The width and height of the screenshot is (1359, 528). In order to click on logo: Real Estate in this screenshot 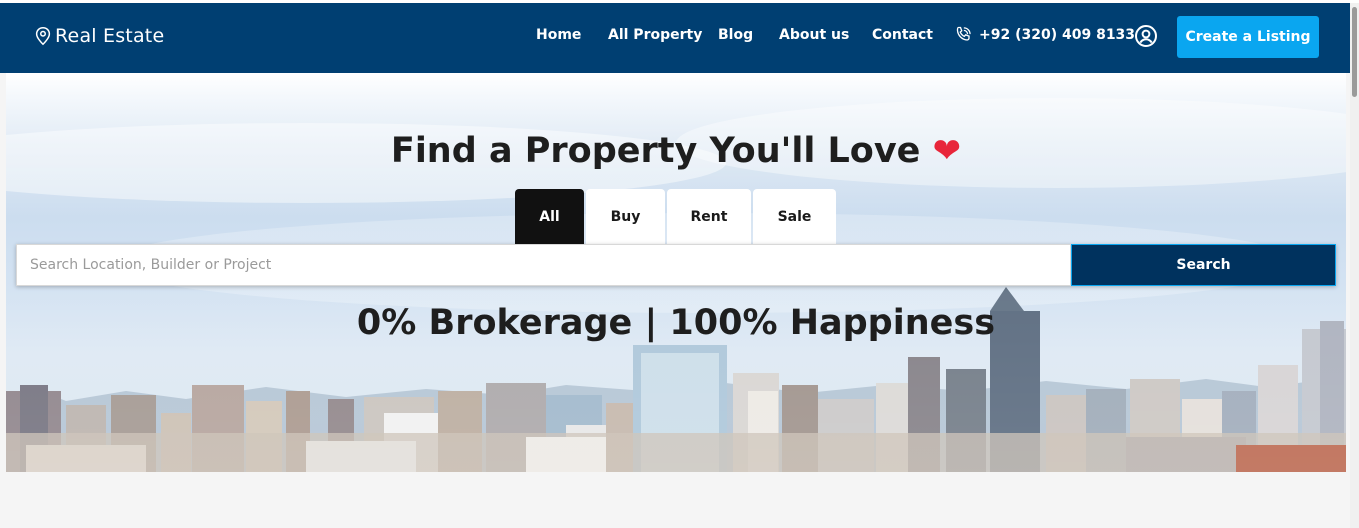, I will do `click(99, 36)`.